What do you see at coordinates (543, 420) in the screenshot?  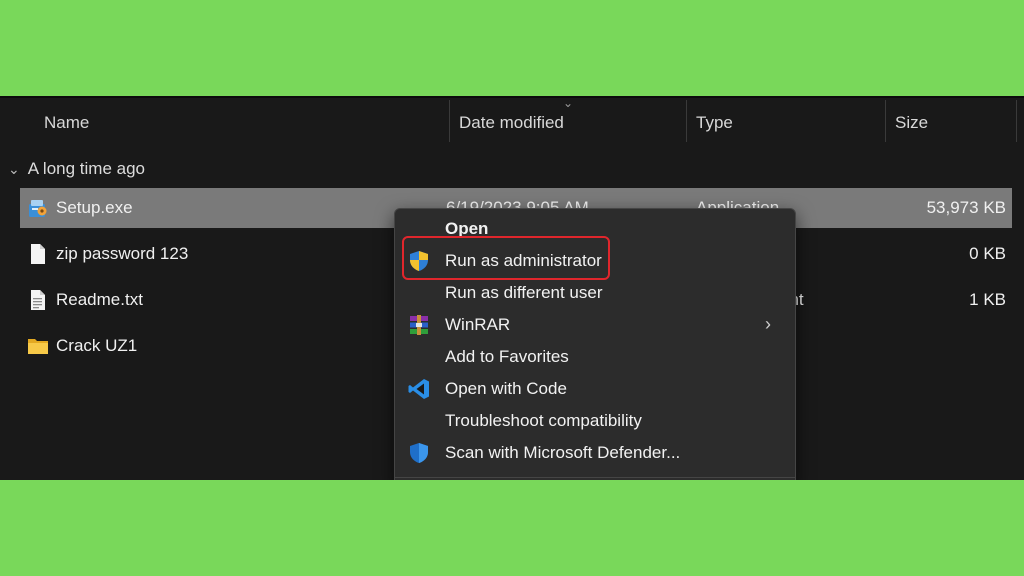 I see `menu-item-label: Troubleshoot compatibility` at bounding box center [543, 420].